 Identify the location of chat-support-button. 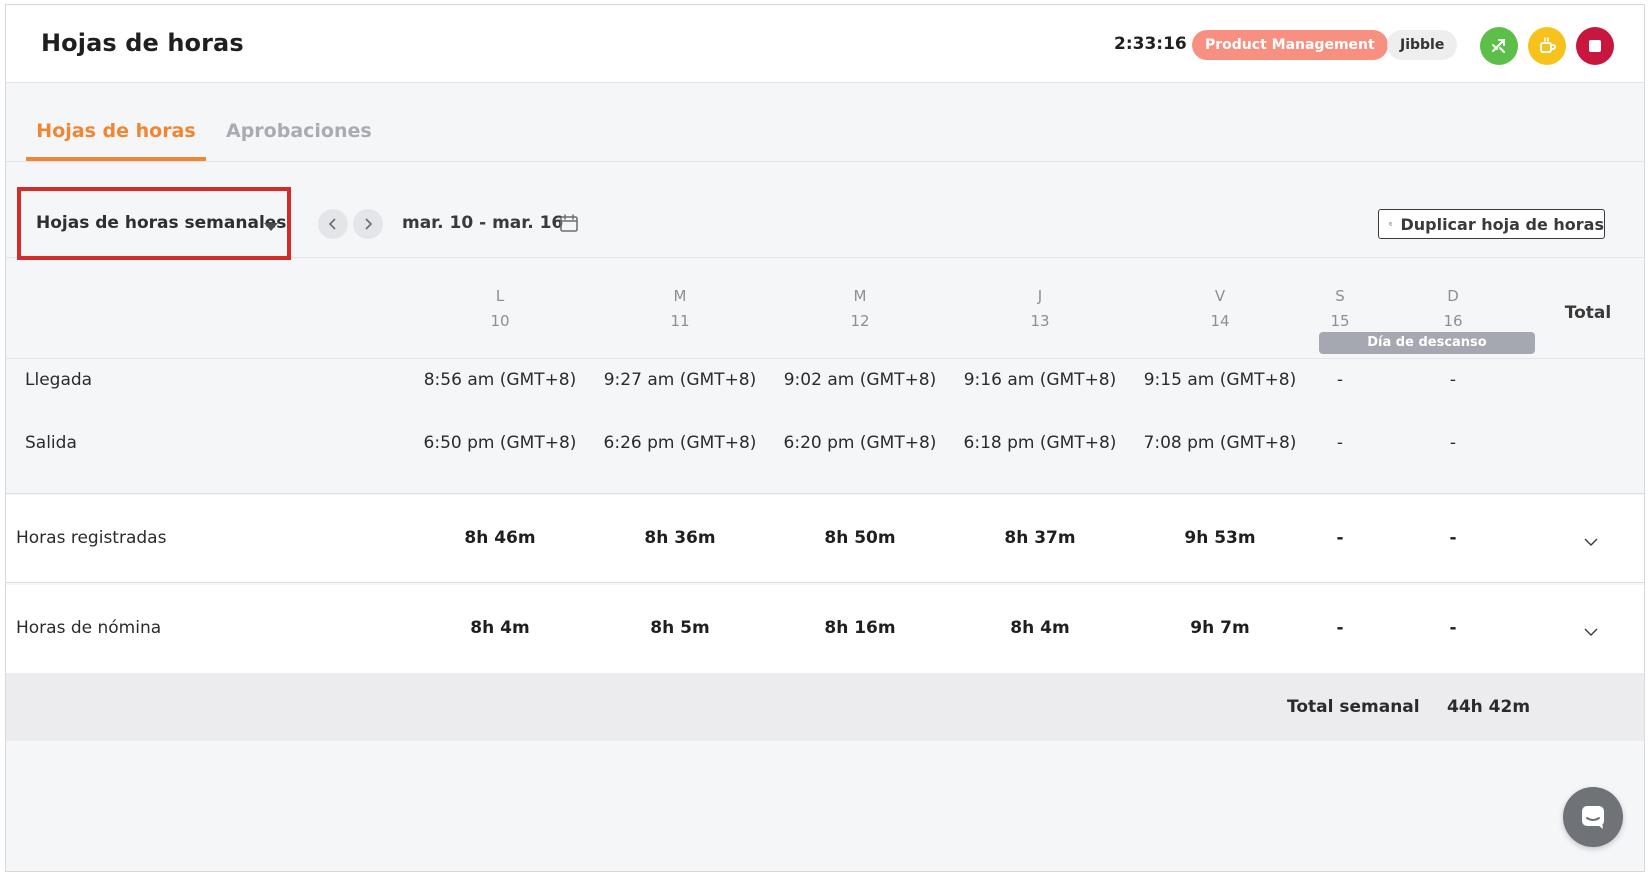
(1593, 817).